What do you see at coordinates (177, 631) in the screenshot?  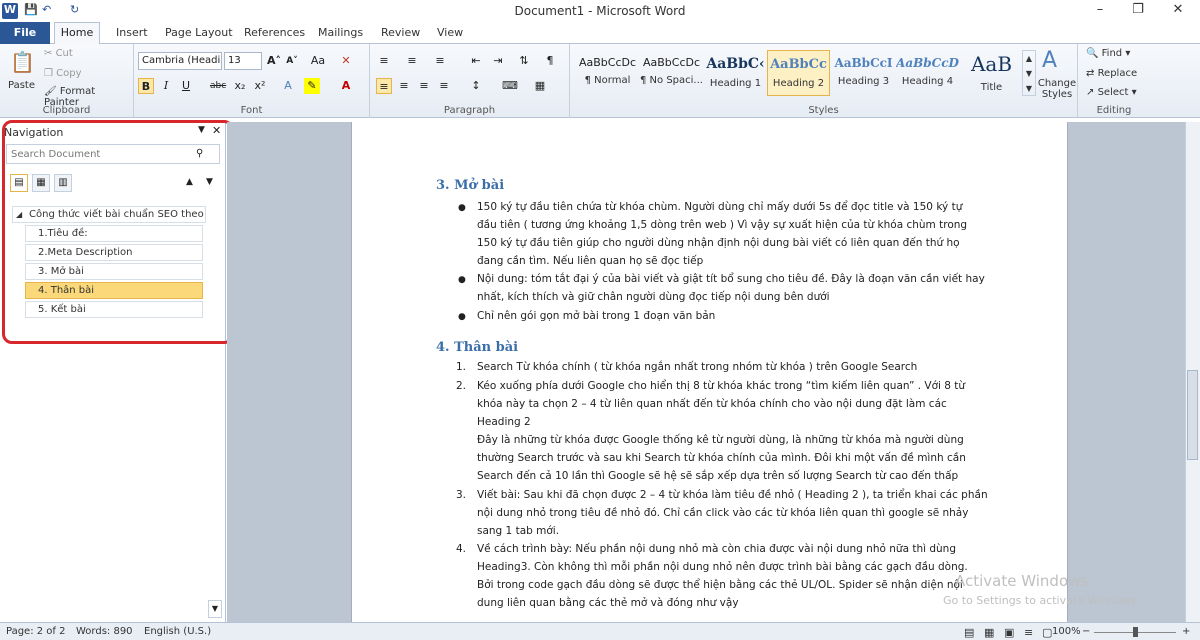 I see `language-indicator: English (U.S.)` at bounding box center [177, 631].